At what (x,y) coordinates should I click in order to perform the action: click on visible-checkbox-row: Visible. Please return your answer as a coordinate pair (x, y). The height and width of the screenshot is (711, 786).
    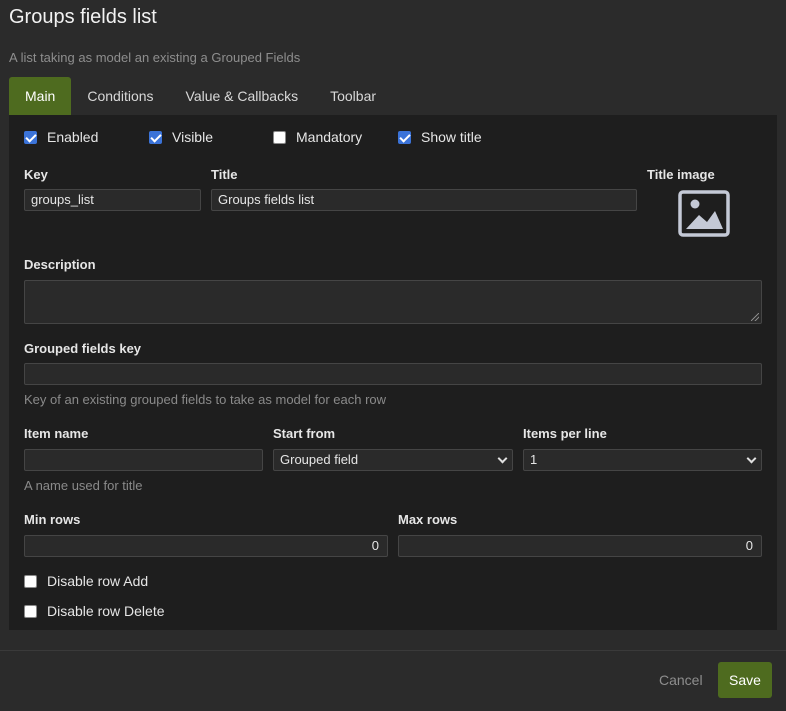
    Looking at the image, I should click on (181, 137).